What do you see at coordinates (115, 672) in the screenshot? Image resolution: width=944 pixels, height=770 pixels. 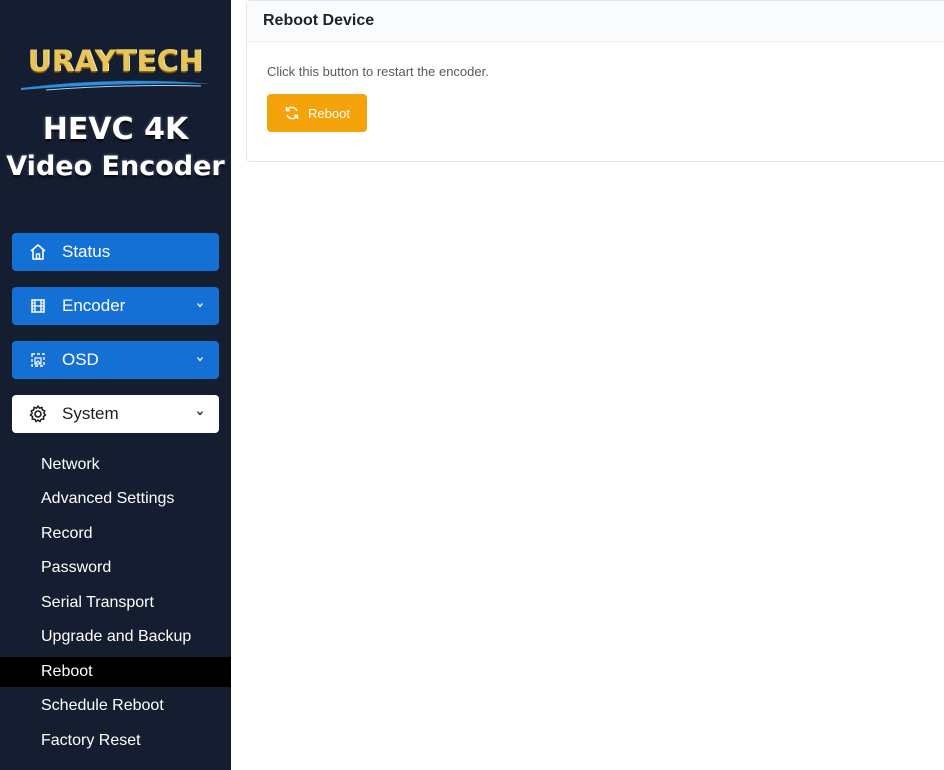 I see `sidebar-item-reboot: Reboot` at bounding box center [115, 672].